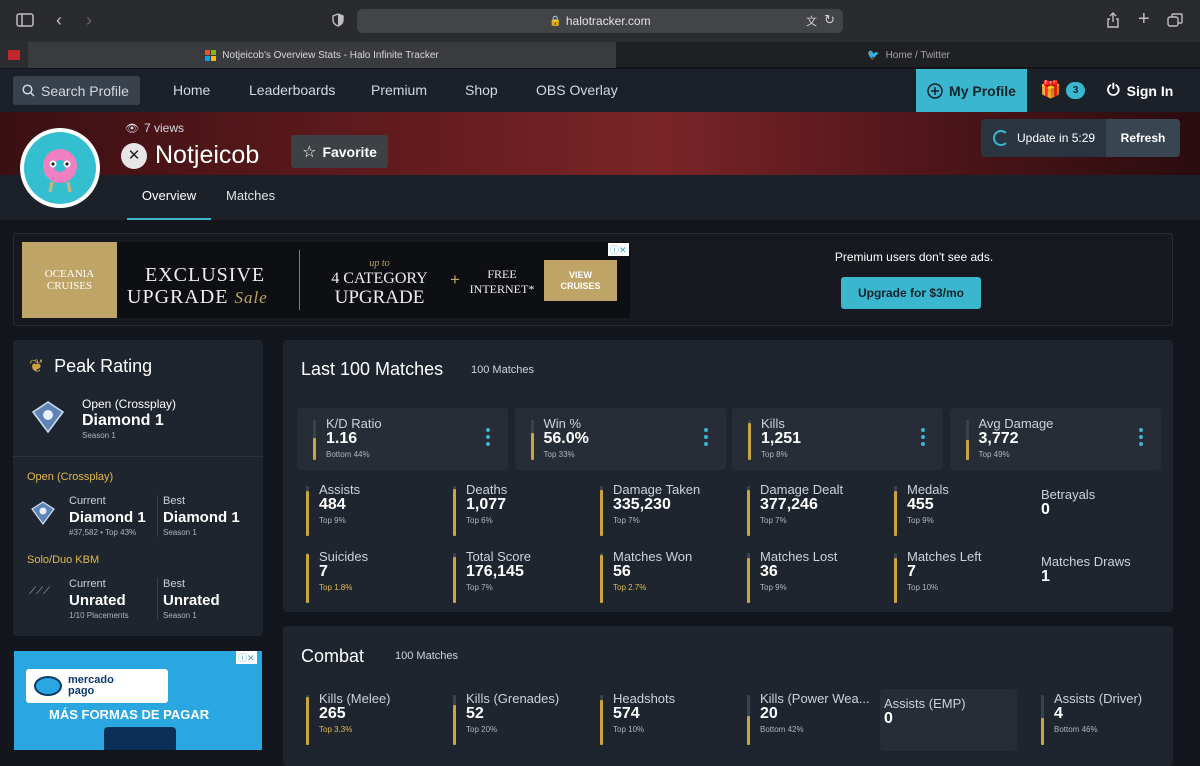 This screenshot has height=766, width=1200. Describe the element at coordinates (25, 22) in the screenshot. I see `sidebar-icon` at that location.